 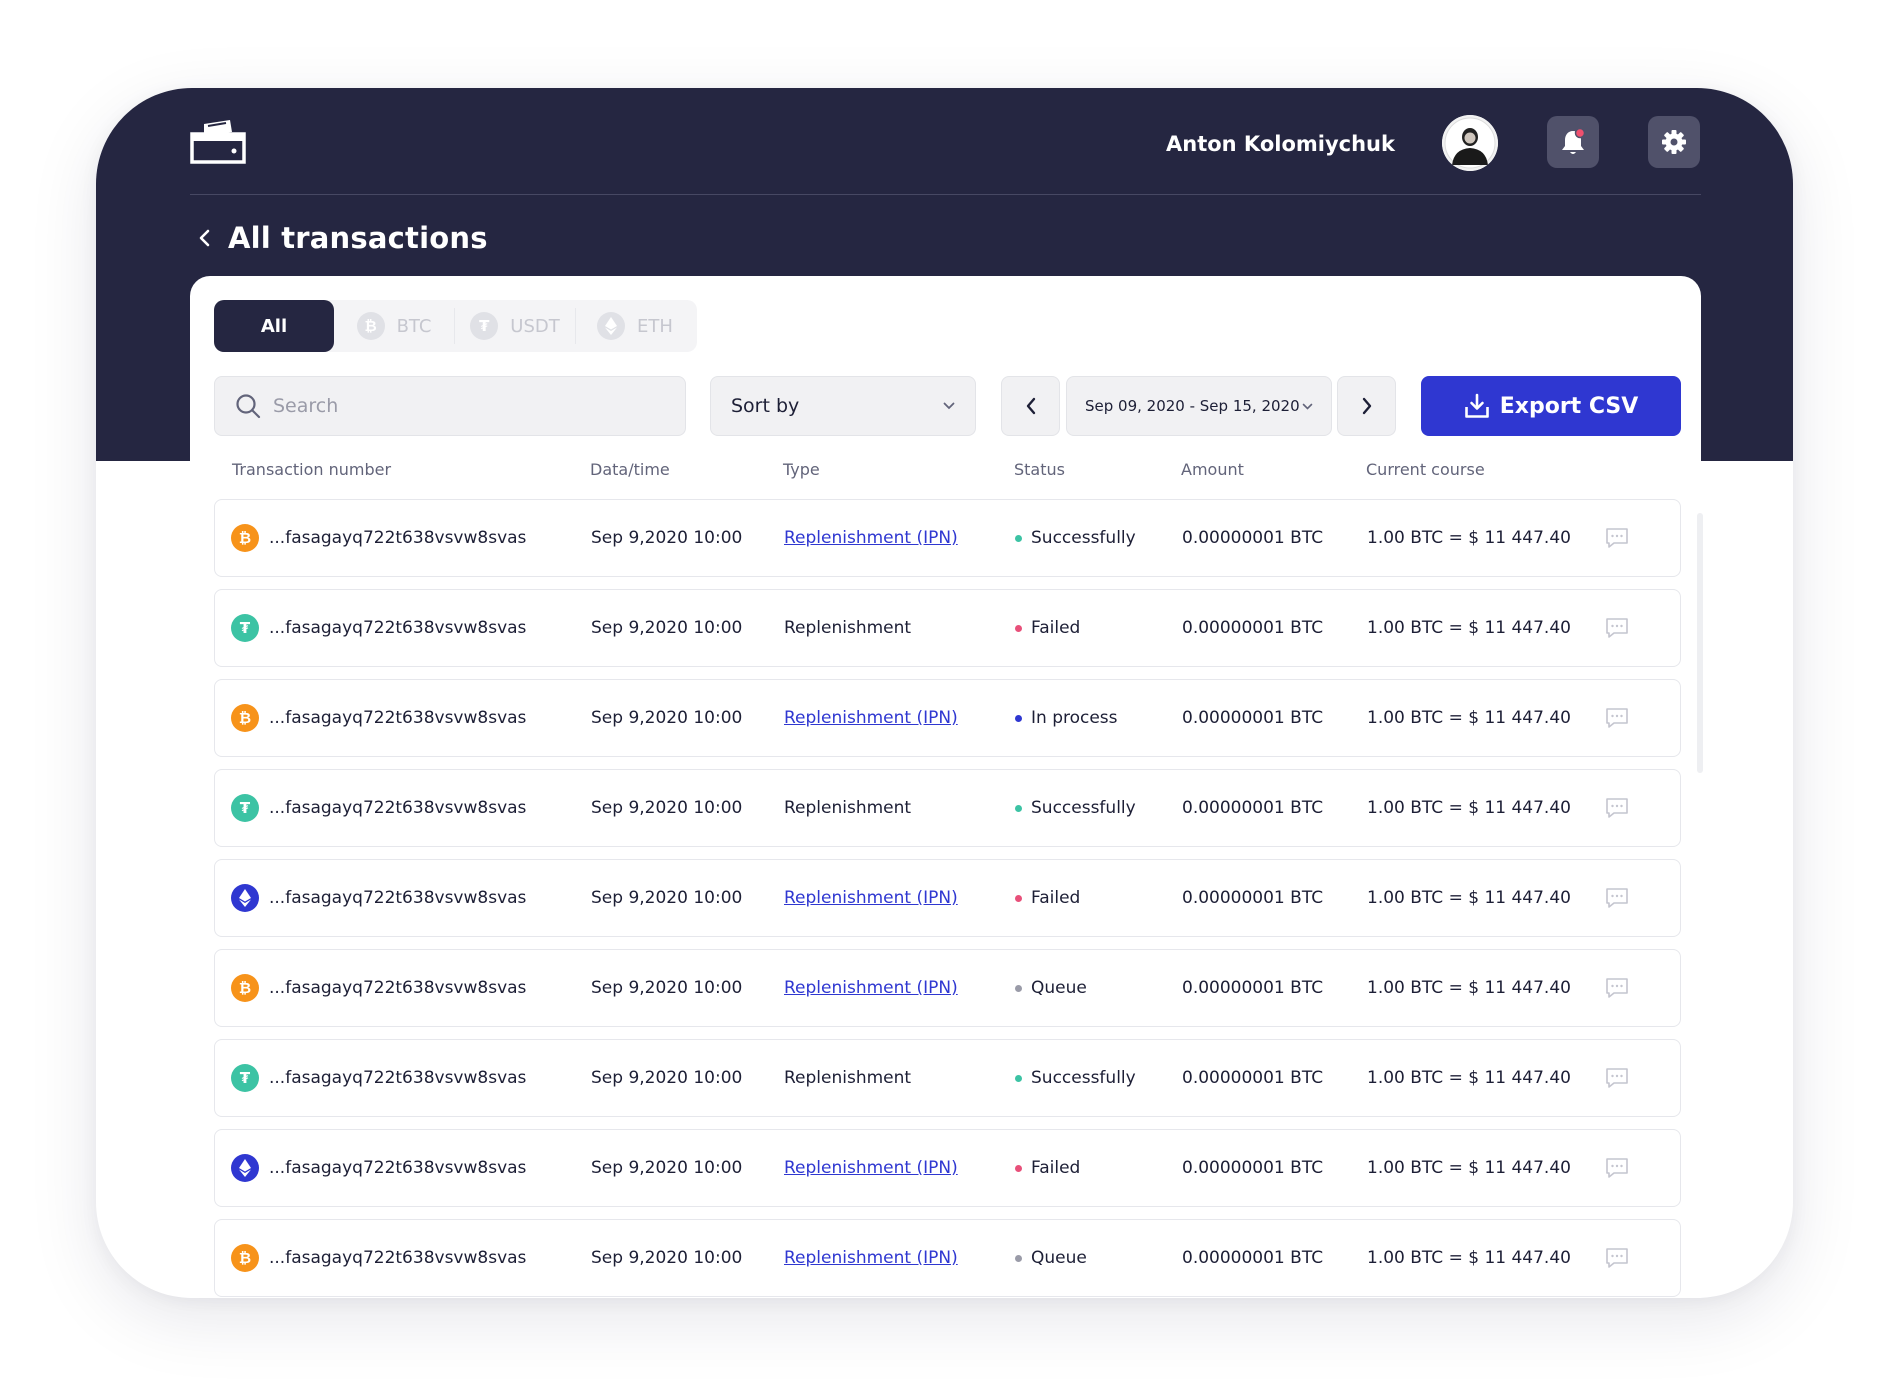 What do you see at coordinates (1039, 469) in the screenshot?
I see `column-header-status: Status` at bounding box center [1039, 469].